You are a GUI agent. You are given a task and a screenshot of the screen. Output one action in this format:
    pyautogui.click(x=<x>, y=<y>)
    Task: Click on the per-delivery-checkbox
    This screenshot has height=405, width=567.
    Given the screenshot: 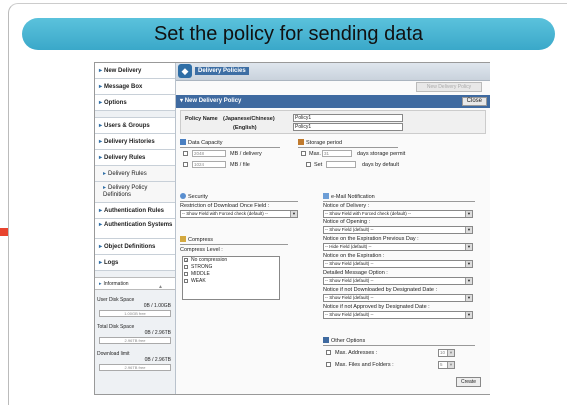 What is the action you would take?
    pyautogui.click(x=185, y=153)
    